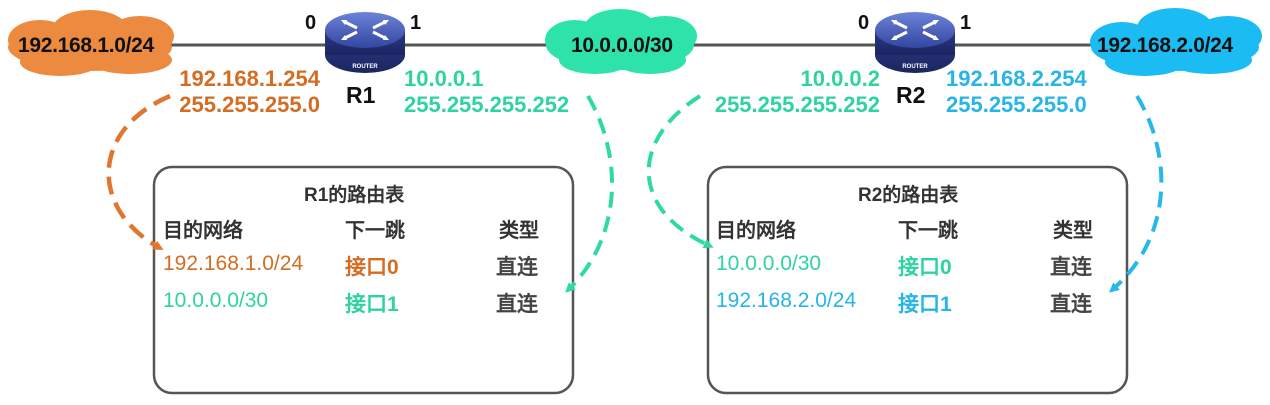 The image size is (1270, 405). I want to click on router-r1-icon-text: ROUTER, so click(365, 67).